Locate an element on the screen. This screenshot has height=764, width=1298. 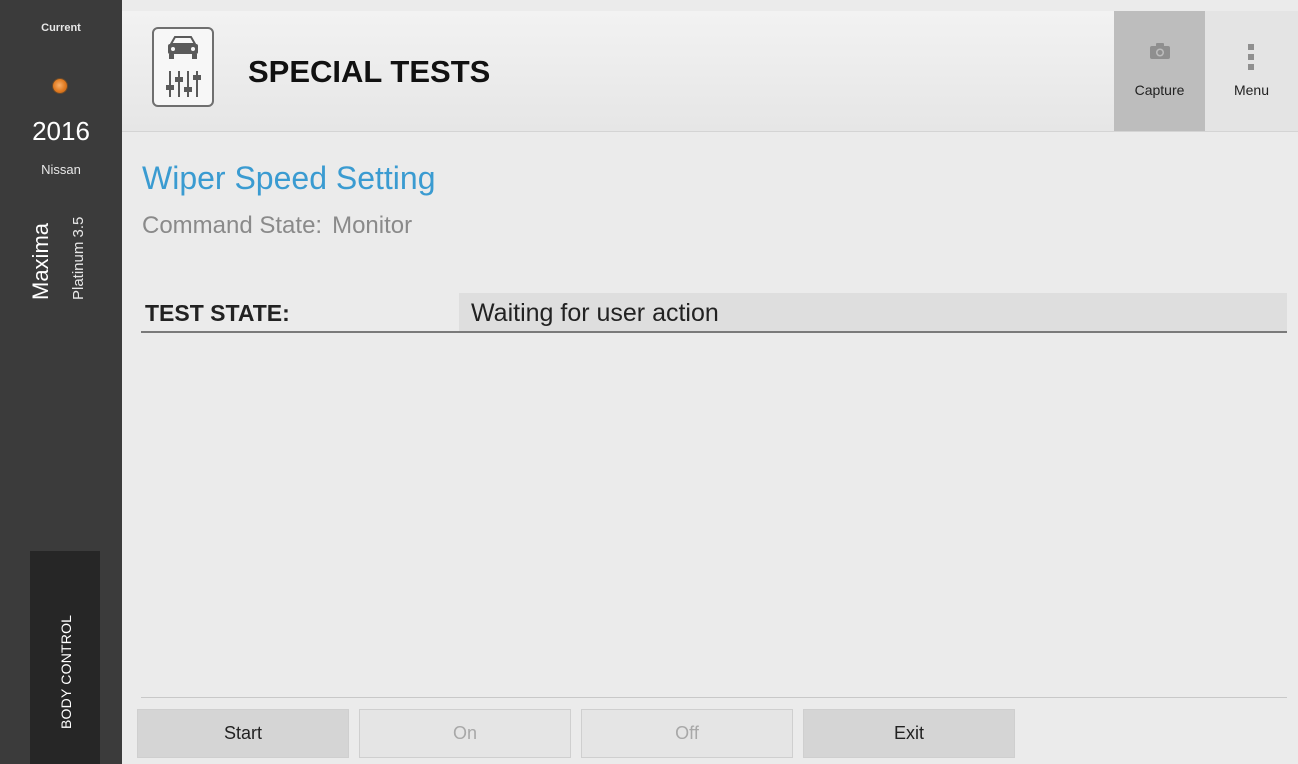
vehicle-model: Maxima is located at coordinates (40, 261).